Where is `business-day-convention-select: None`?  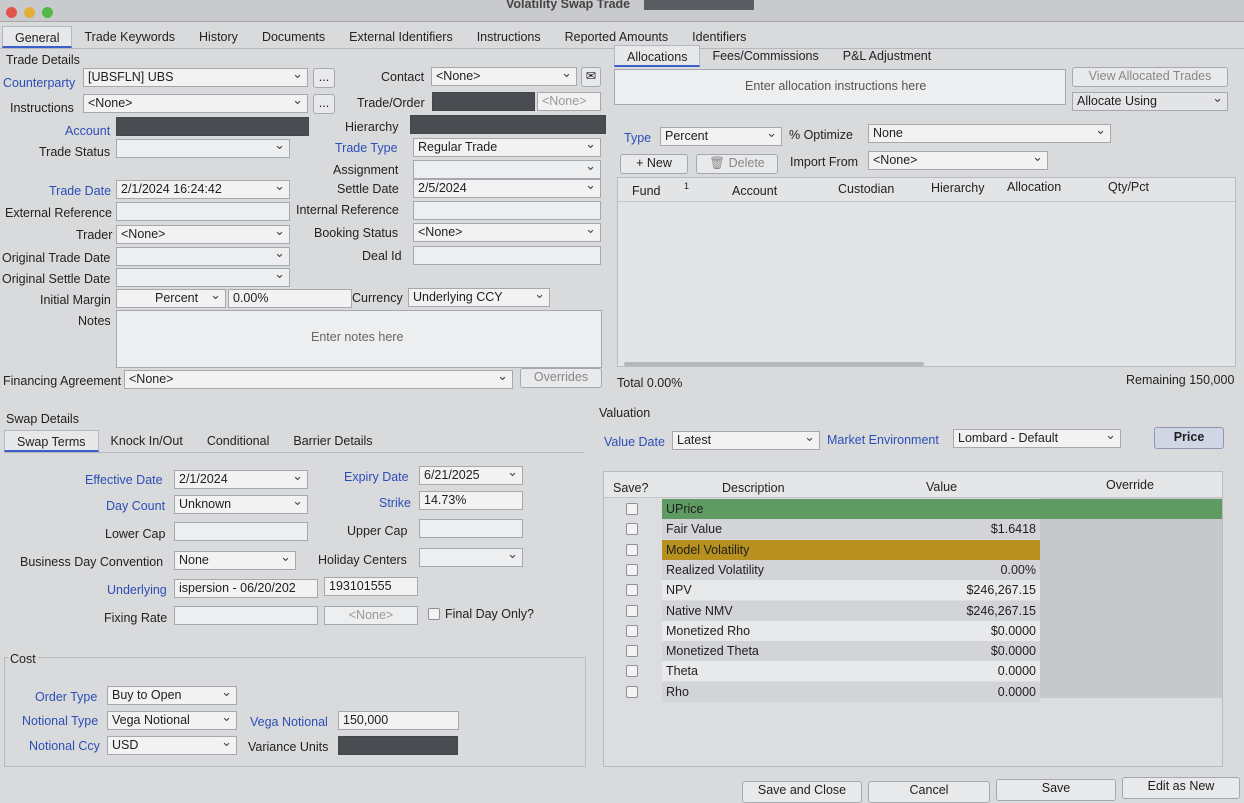 business-day-convention-select: None is located at coordinates (235, 560).